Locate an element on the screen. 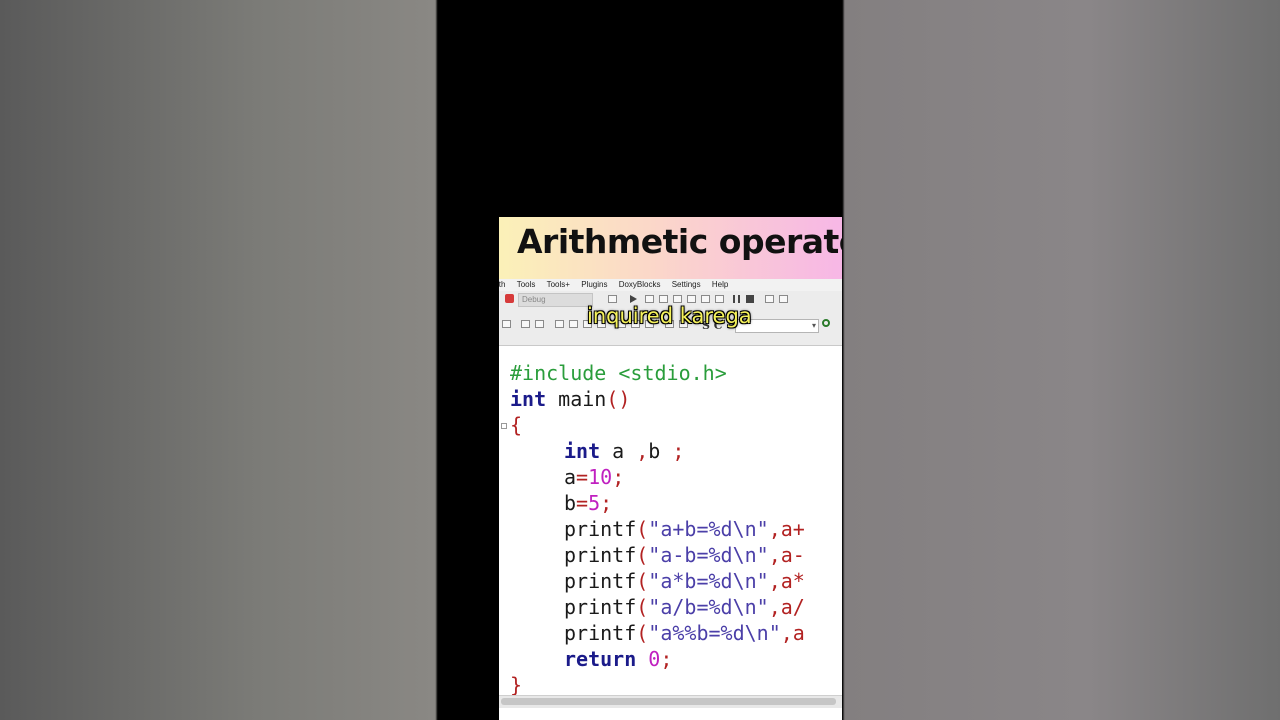  punct: () is located at coordinates (618, 399).